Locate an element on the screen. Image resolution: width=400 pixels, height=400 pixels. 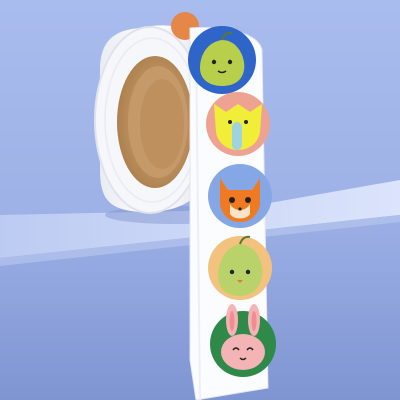
sticker-elephant-pink is located at coordinates (238, 124).